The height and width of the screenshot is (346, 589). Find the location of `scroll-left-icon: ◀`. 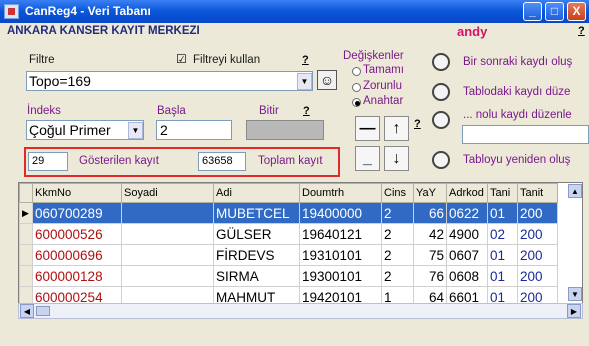

scroll-left-icon: ◀ is located at coordinates (27, 311).